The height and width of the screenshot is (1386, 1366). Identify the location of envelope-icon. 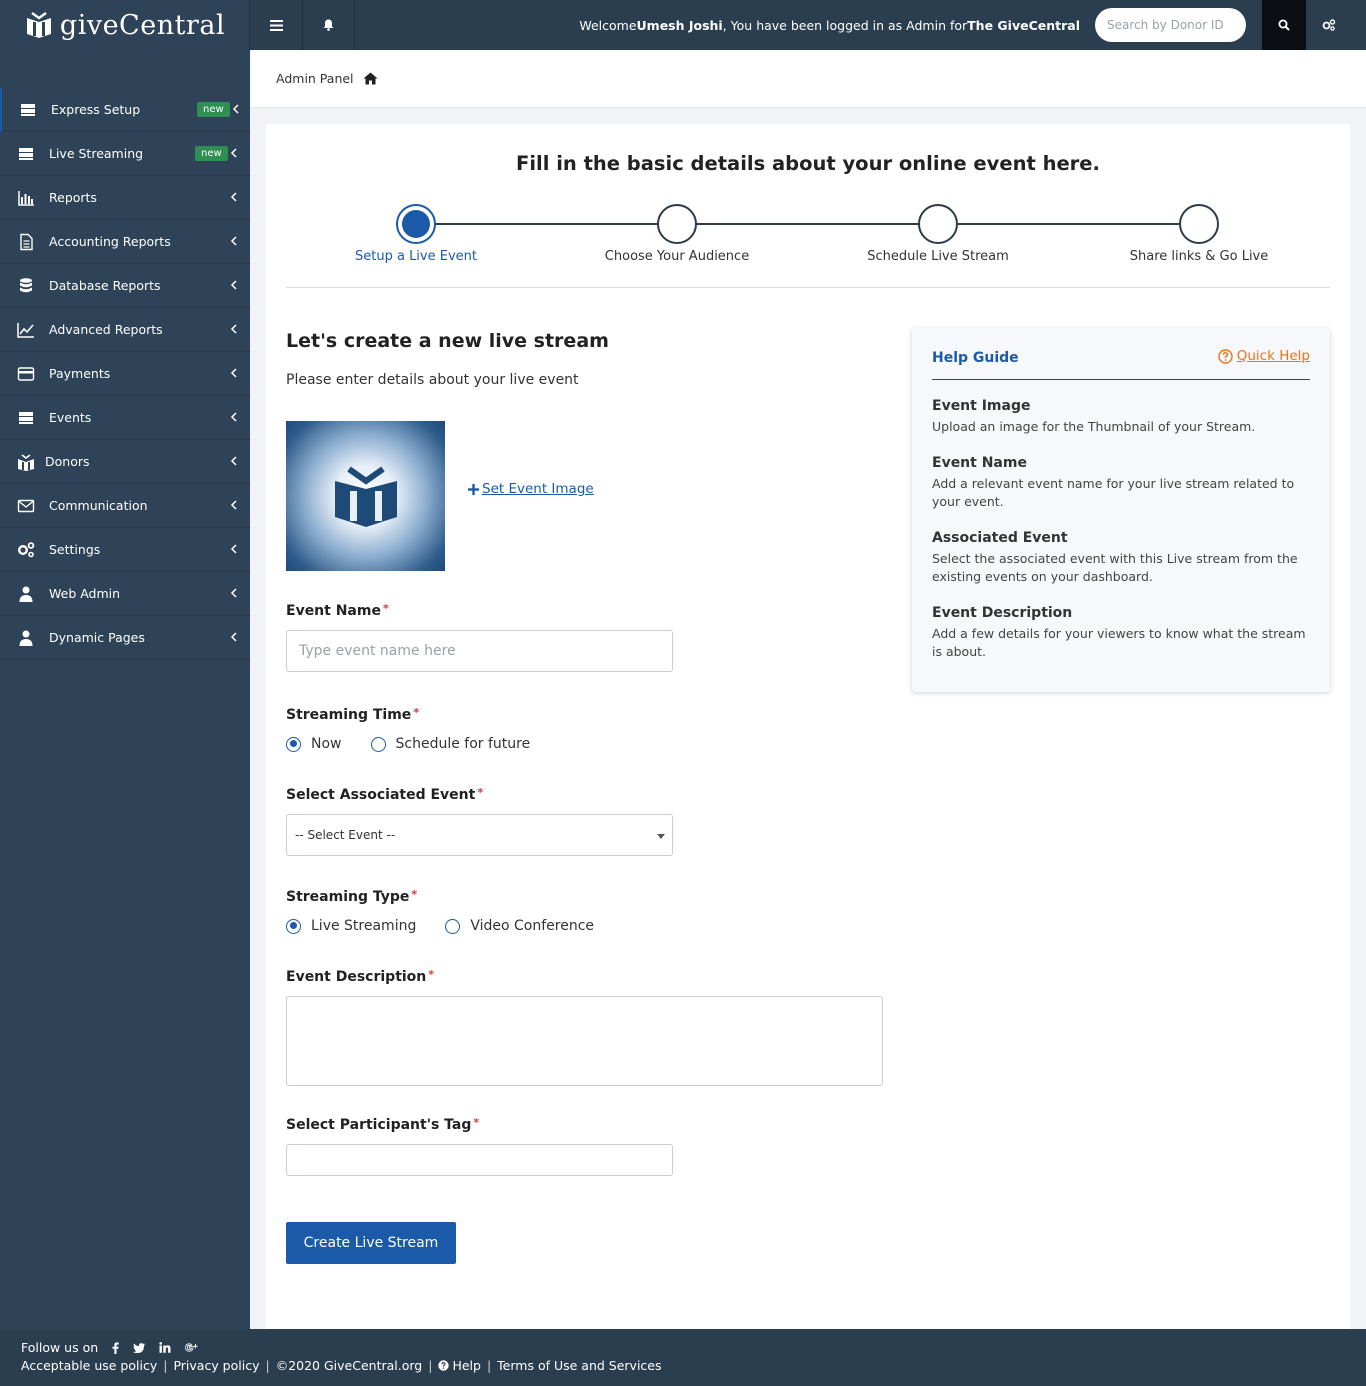
(26, 506).